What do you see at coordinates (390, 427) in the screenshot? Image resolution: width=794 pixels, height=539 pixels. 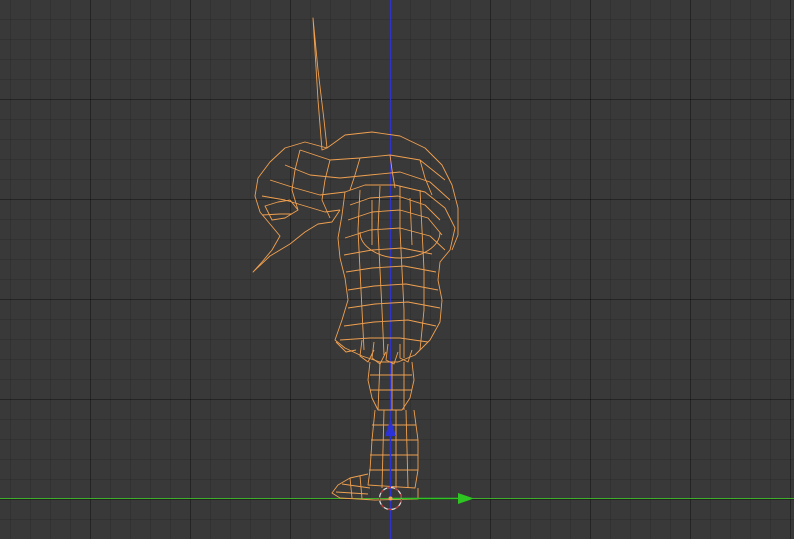 I see `gizmo-z-arrow-icon` at bounding box center [390, 427].